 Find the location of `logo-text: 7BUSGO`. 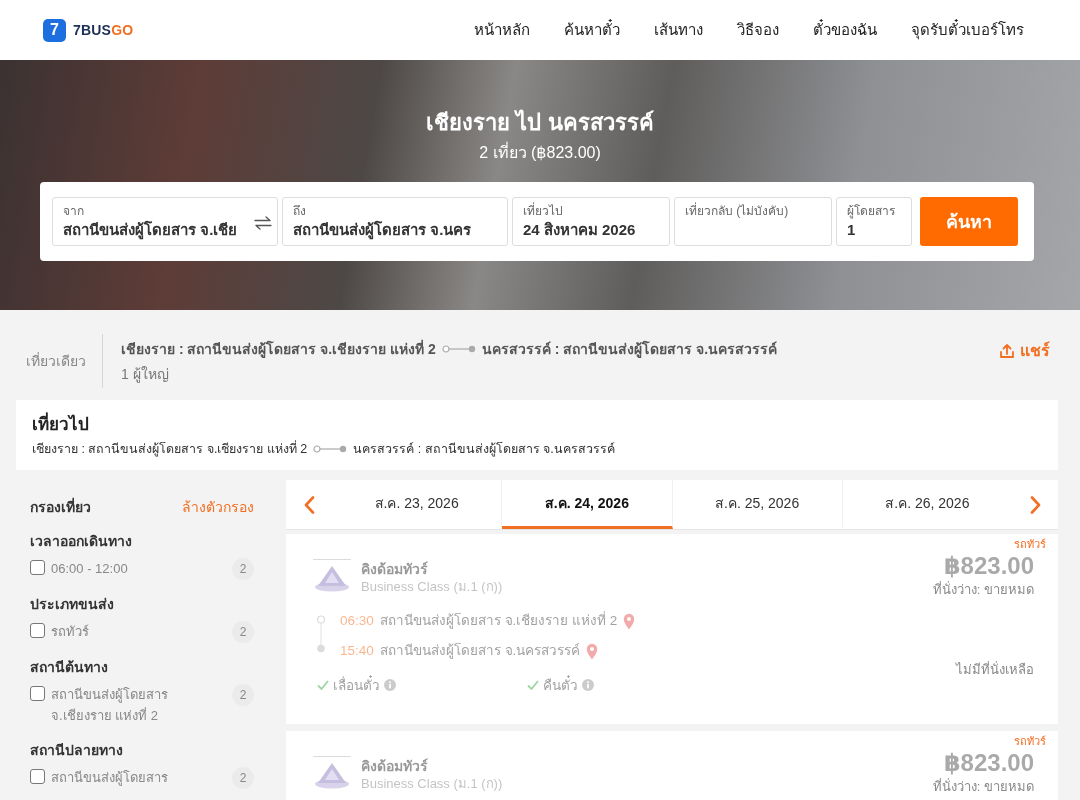

logo-text: 7BUSGO is located at coordinates (103, 30).